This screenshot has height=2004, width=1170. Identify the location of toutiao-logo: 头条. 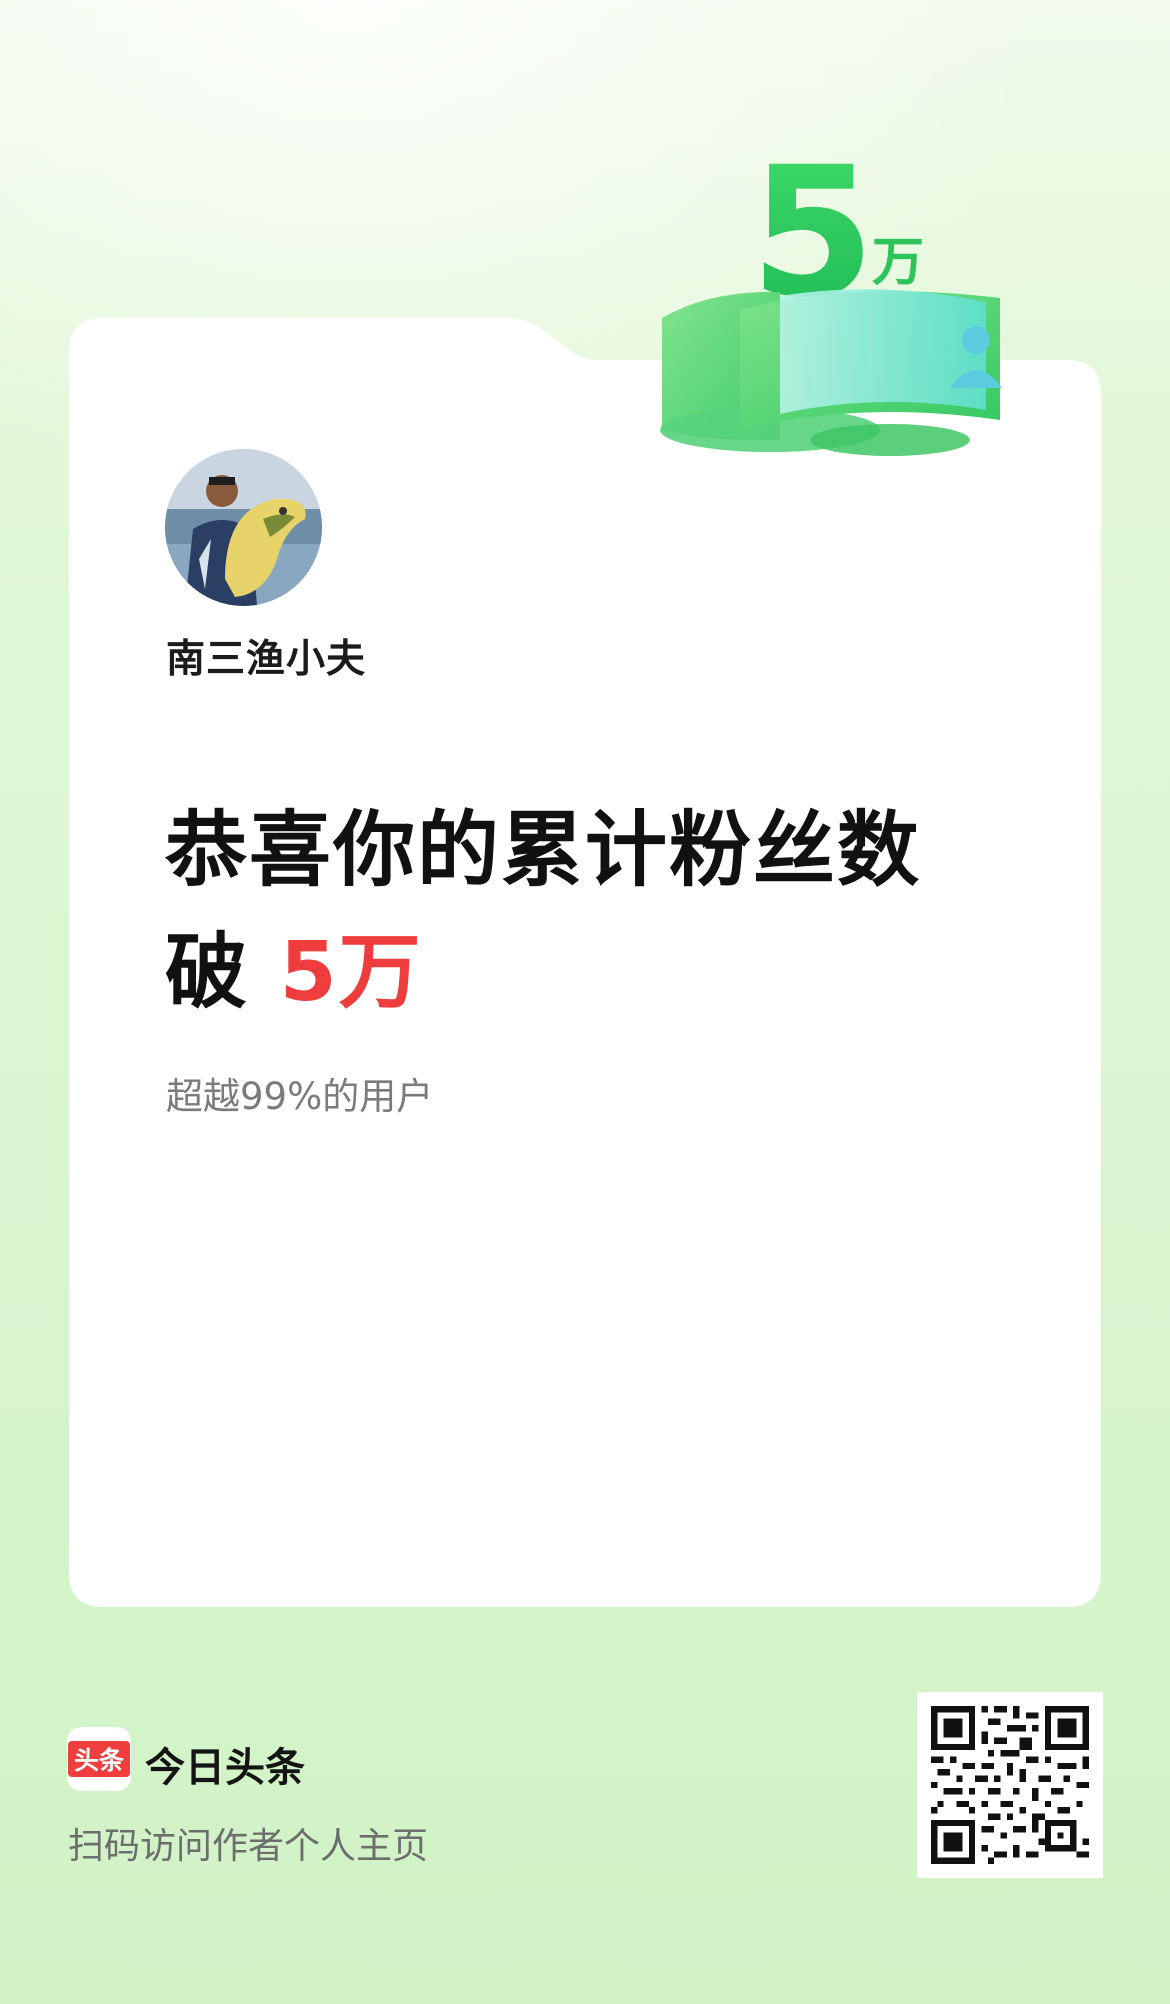
(99, 1759).